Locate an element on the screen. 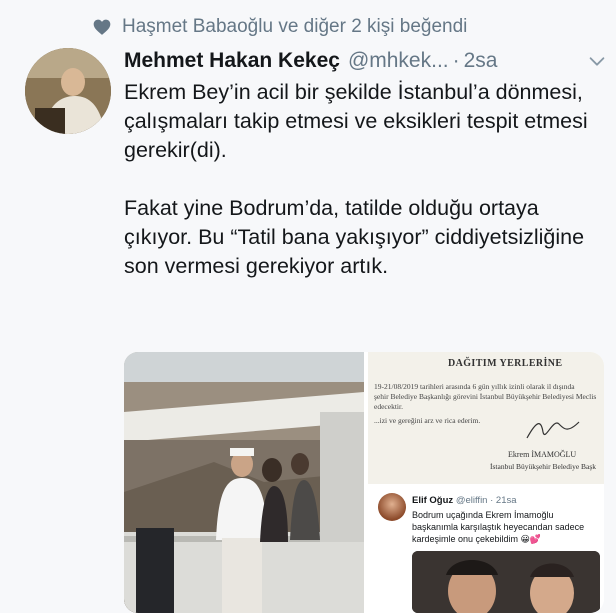 This screenshot has height=613, width=616. document-signer: Ekrem İMAMOĞLU is located at coordinates (542, 454).